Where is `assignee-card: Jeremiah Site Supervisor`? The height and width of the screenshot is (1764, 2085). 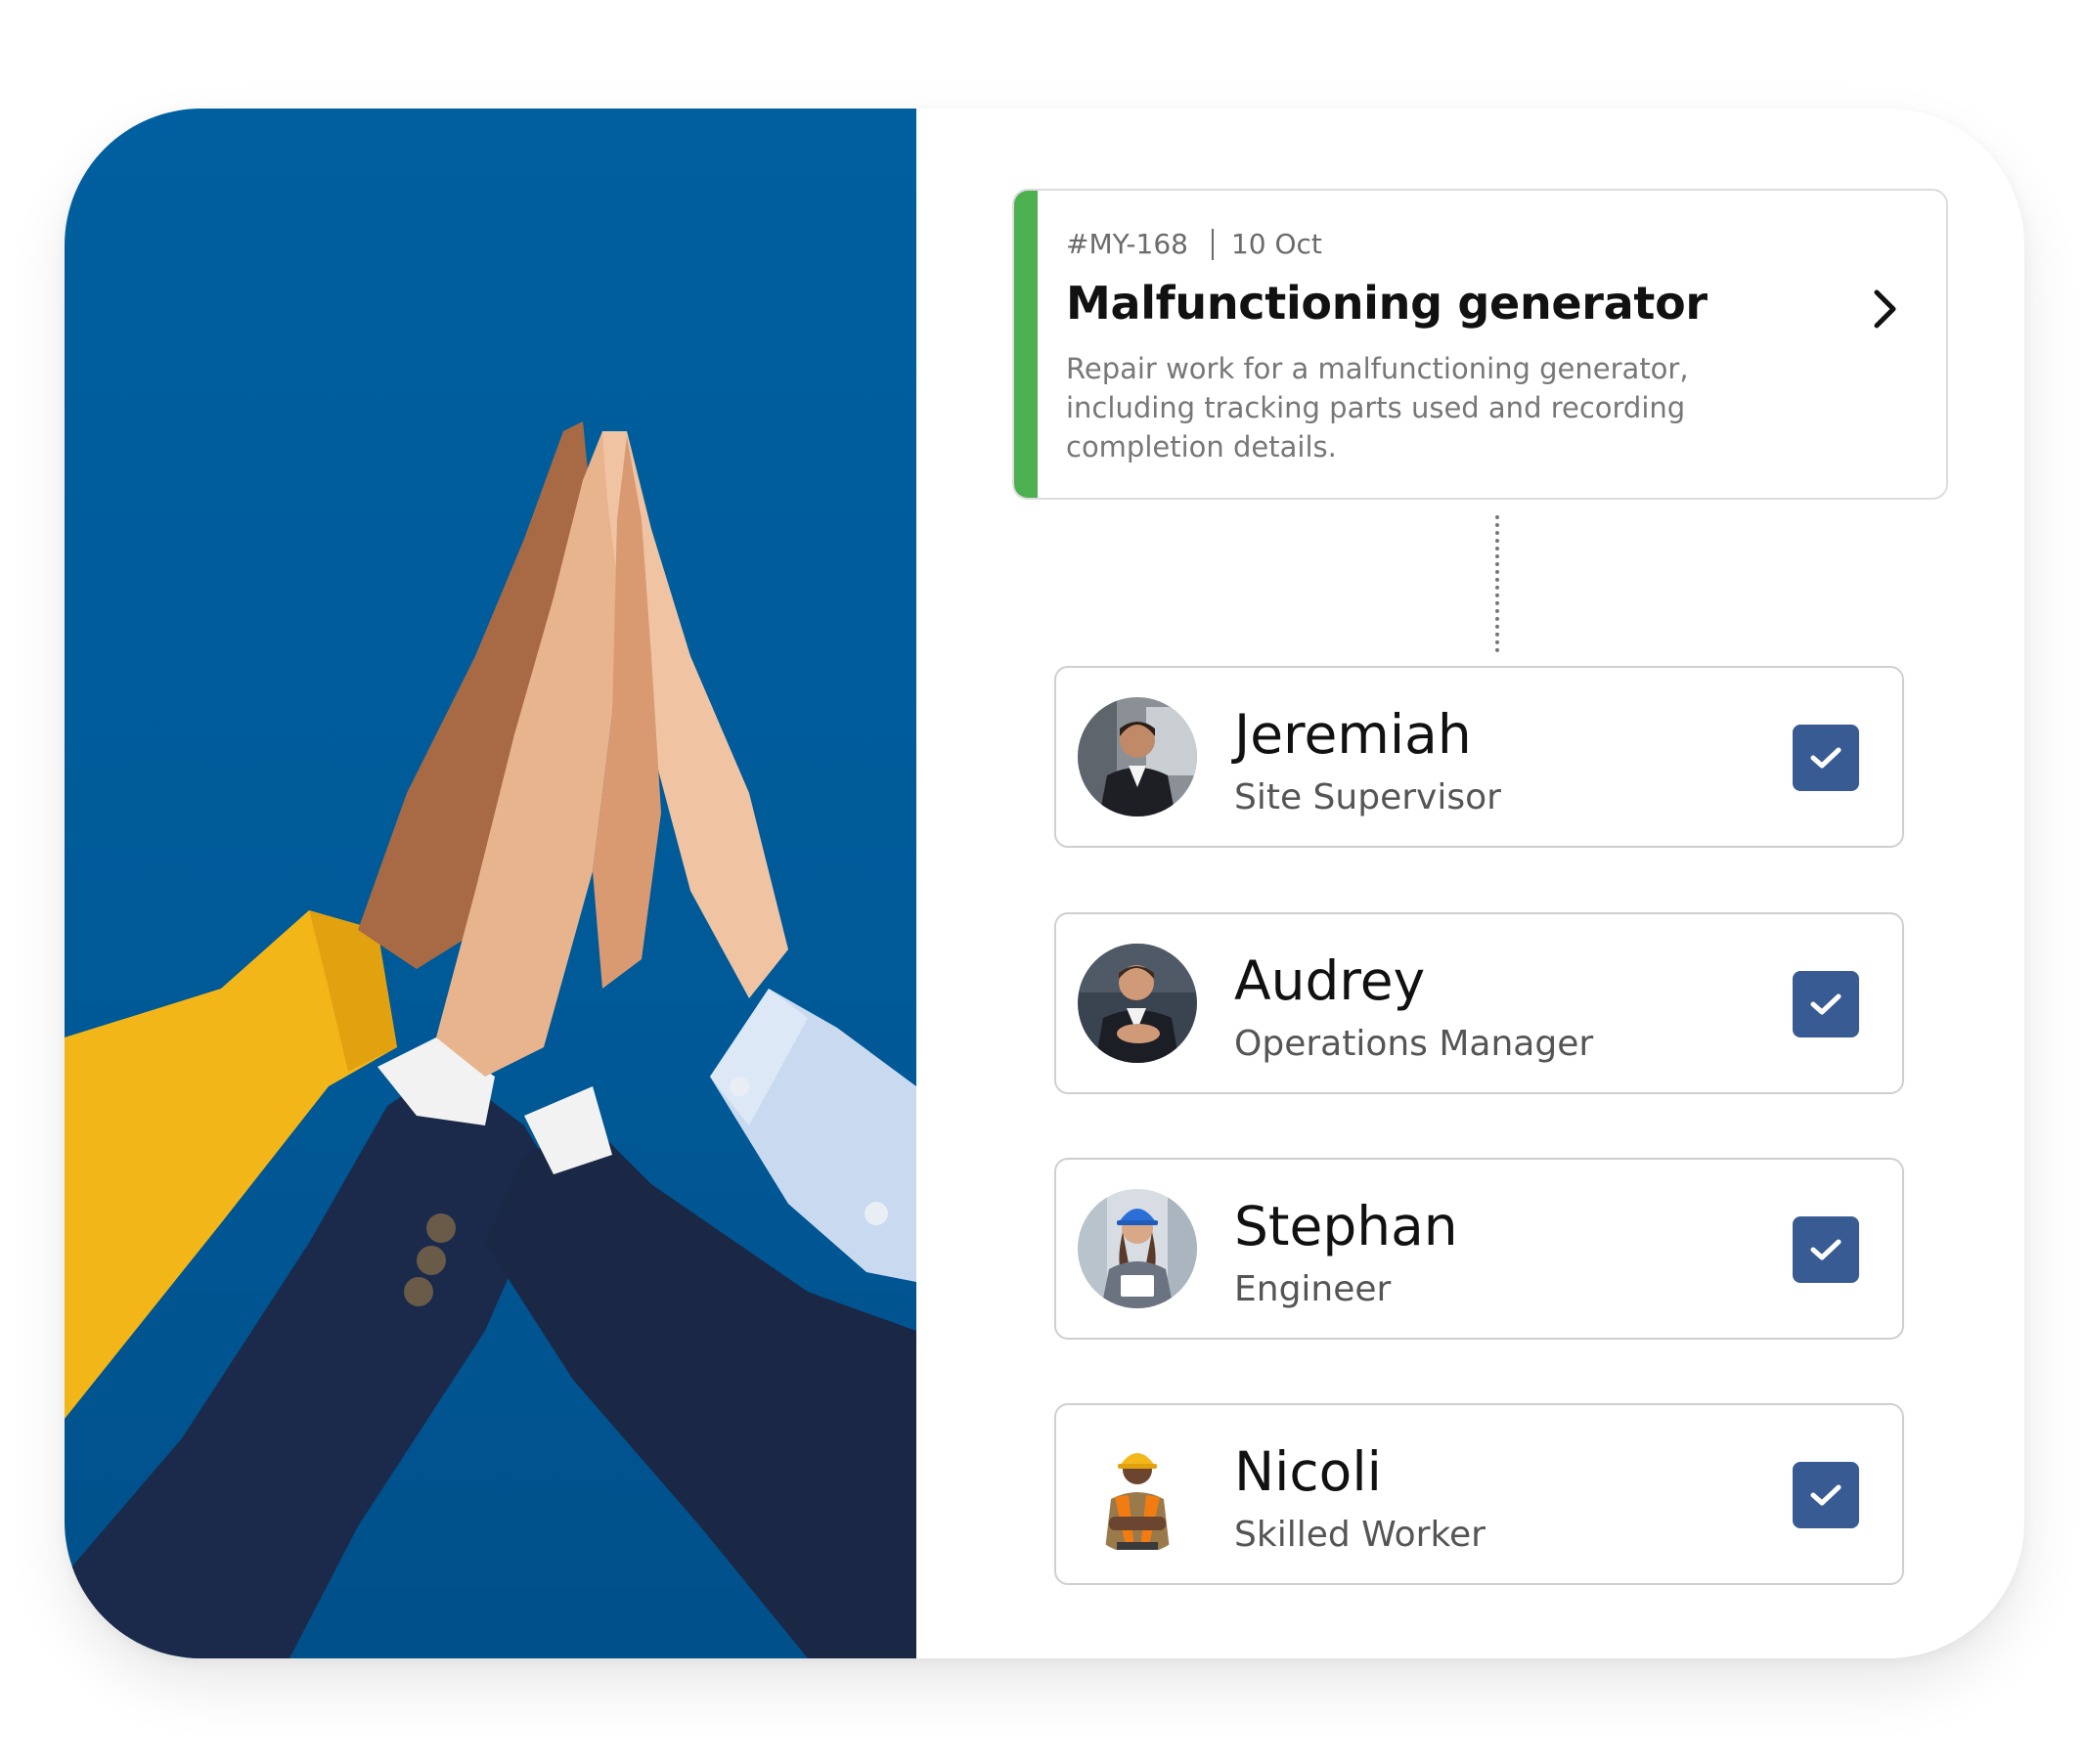
assignee-card: Jeremiah Site Supervisor is located at coordinates (1479, 757).